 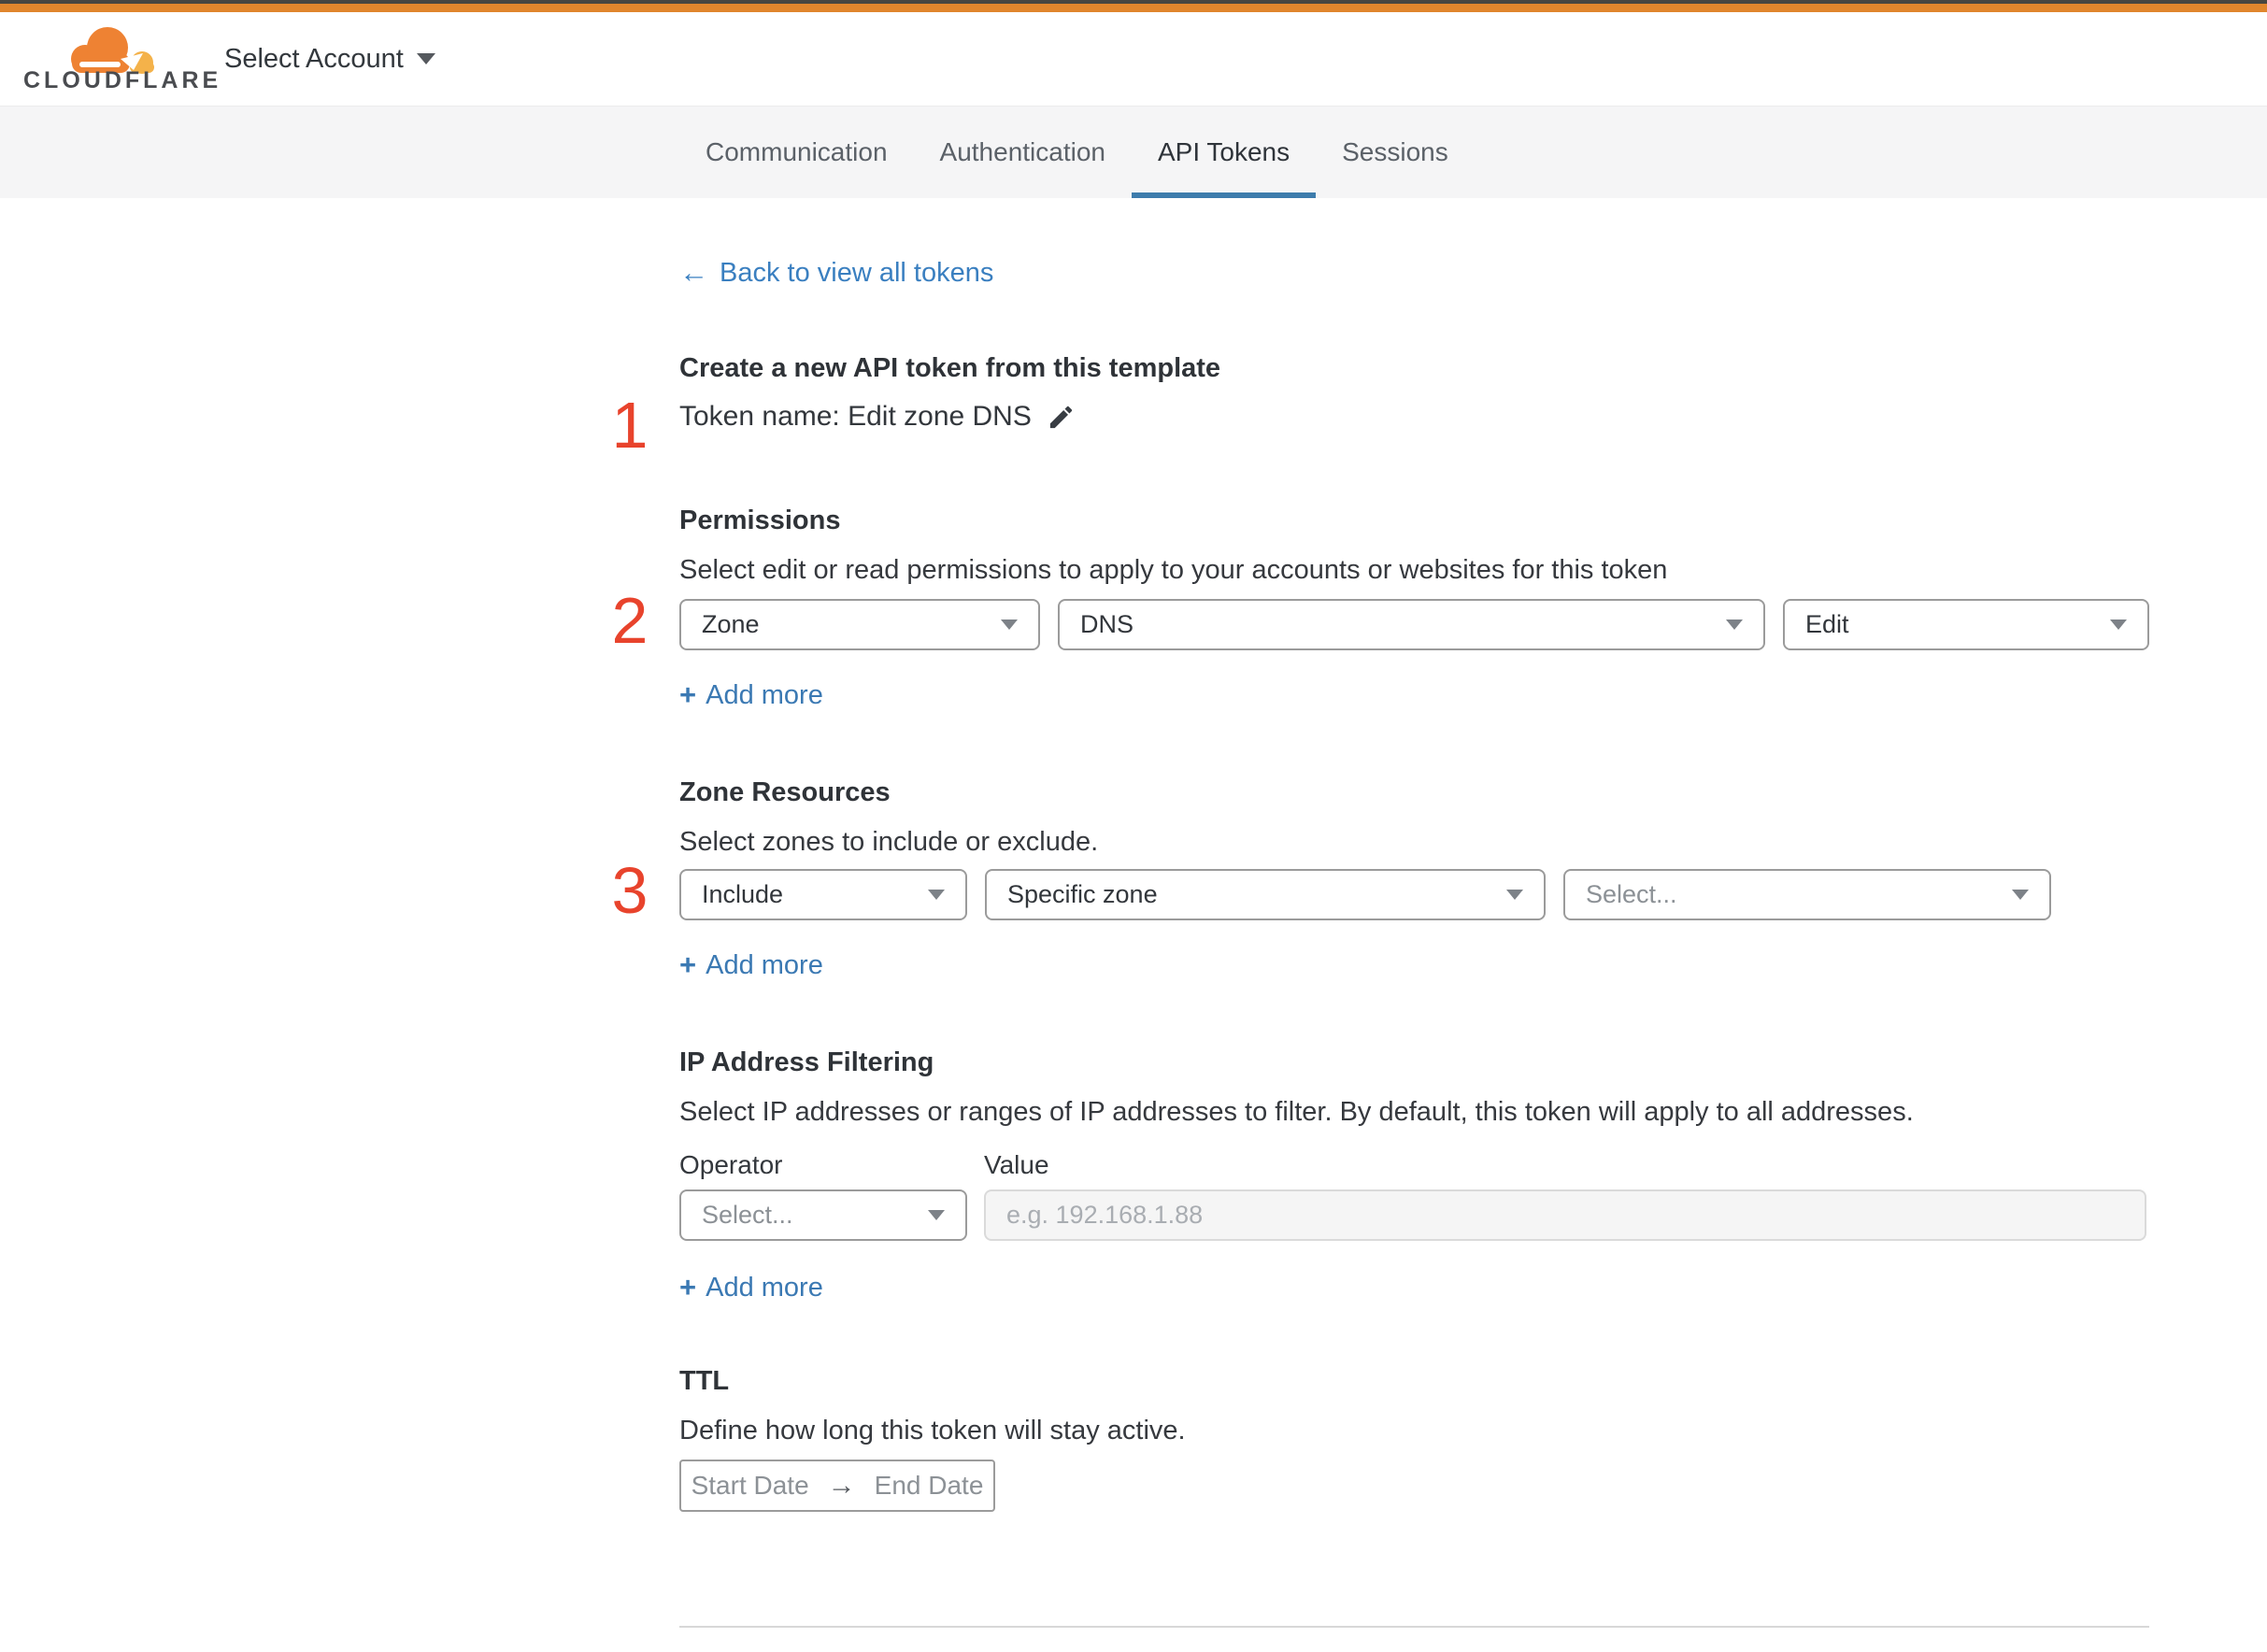 What do you see at coordinates (1966, 625) in the screenshot?
I see `permission-access-dropdown: Edit` at bounding box center [1966, 625].